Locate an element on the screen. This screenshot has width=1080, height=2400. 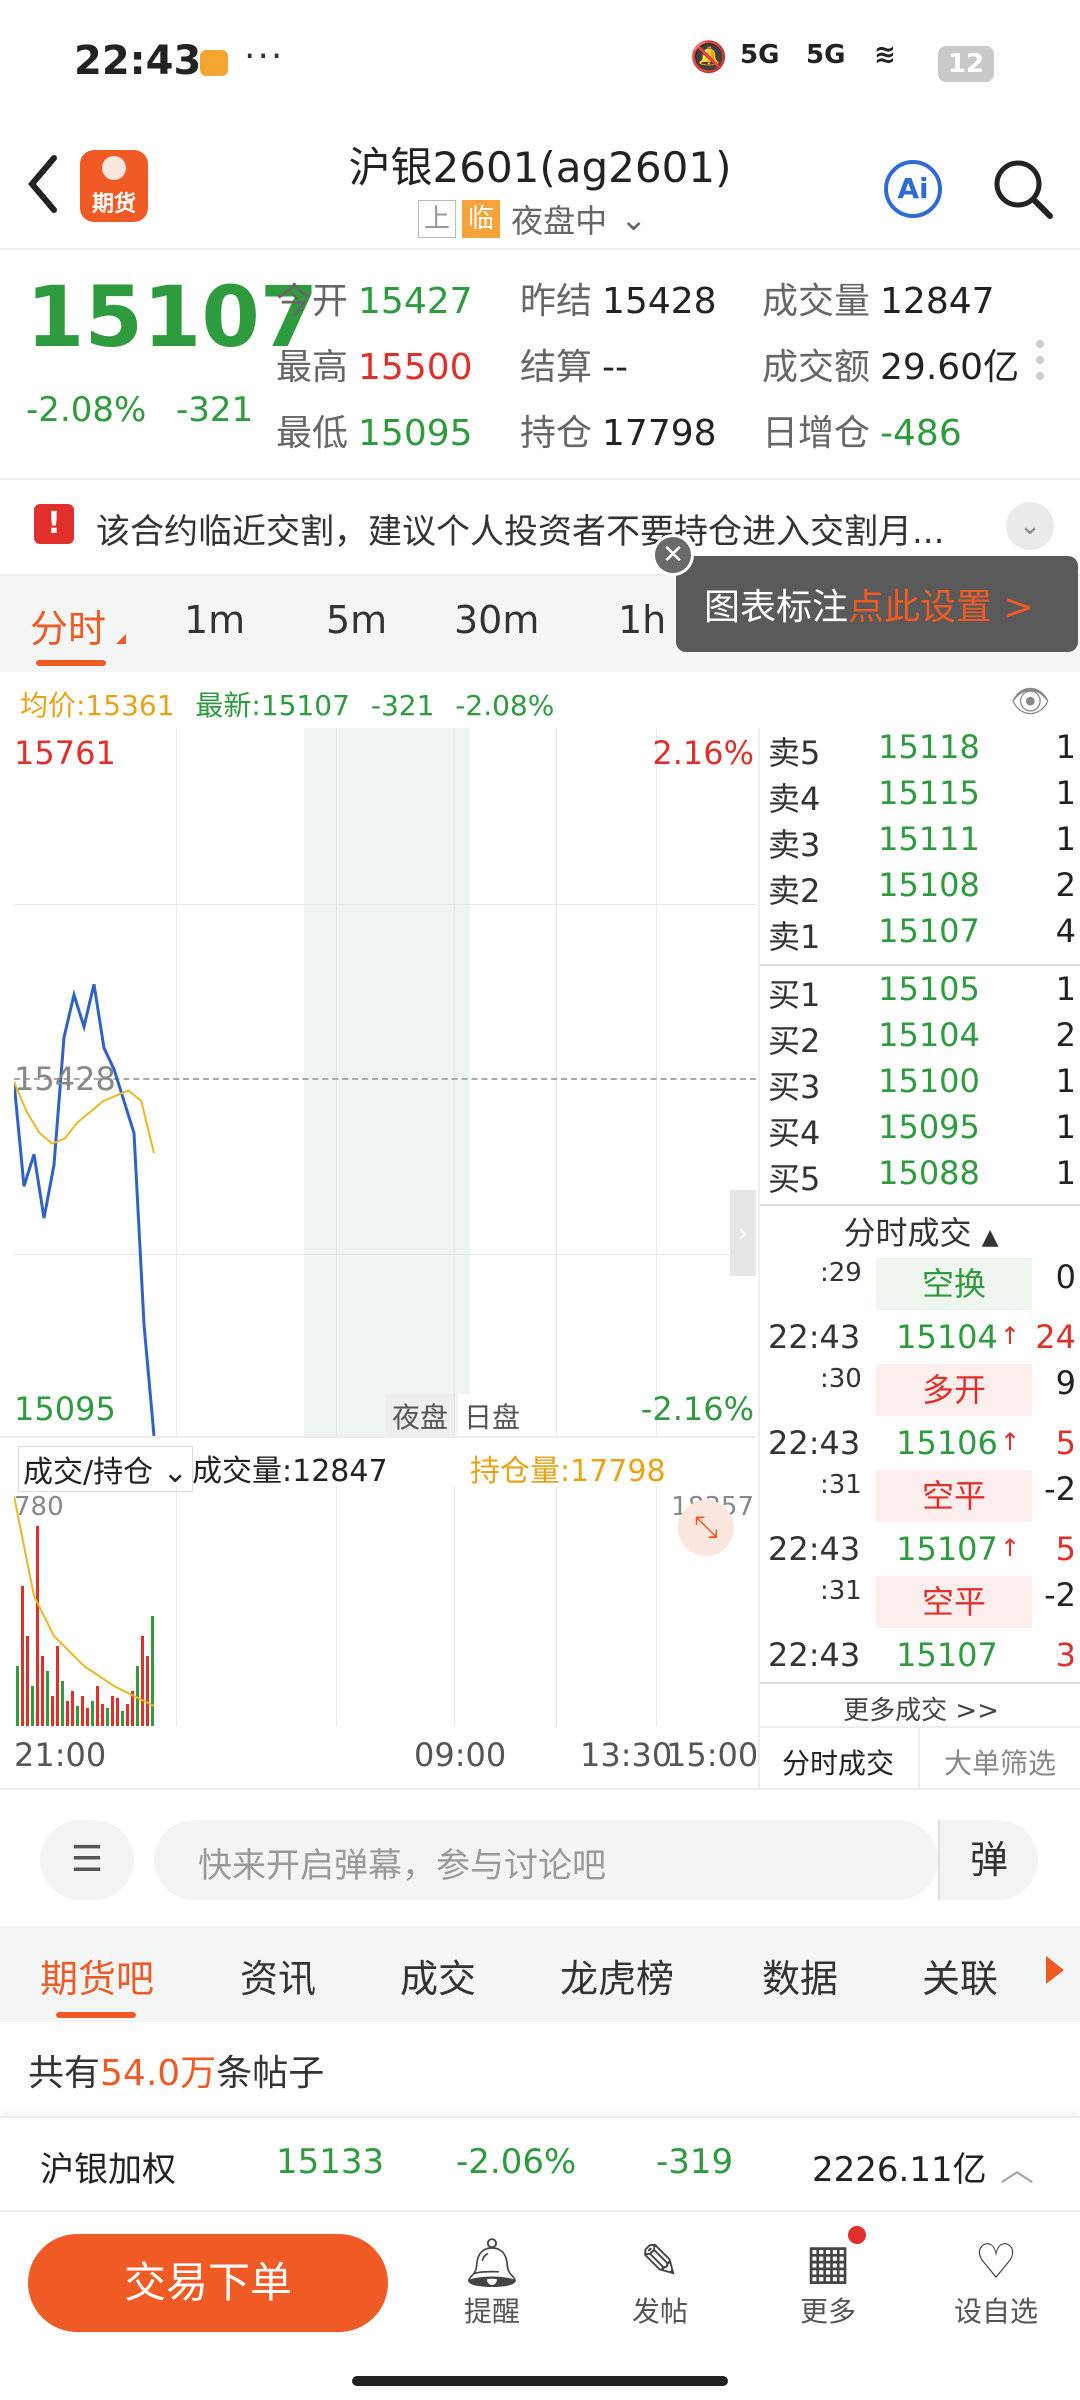
mute-icon: 🔕 is located at coordinates (709, 57).